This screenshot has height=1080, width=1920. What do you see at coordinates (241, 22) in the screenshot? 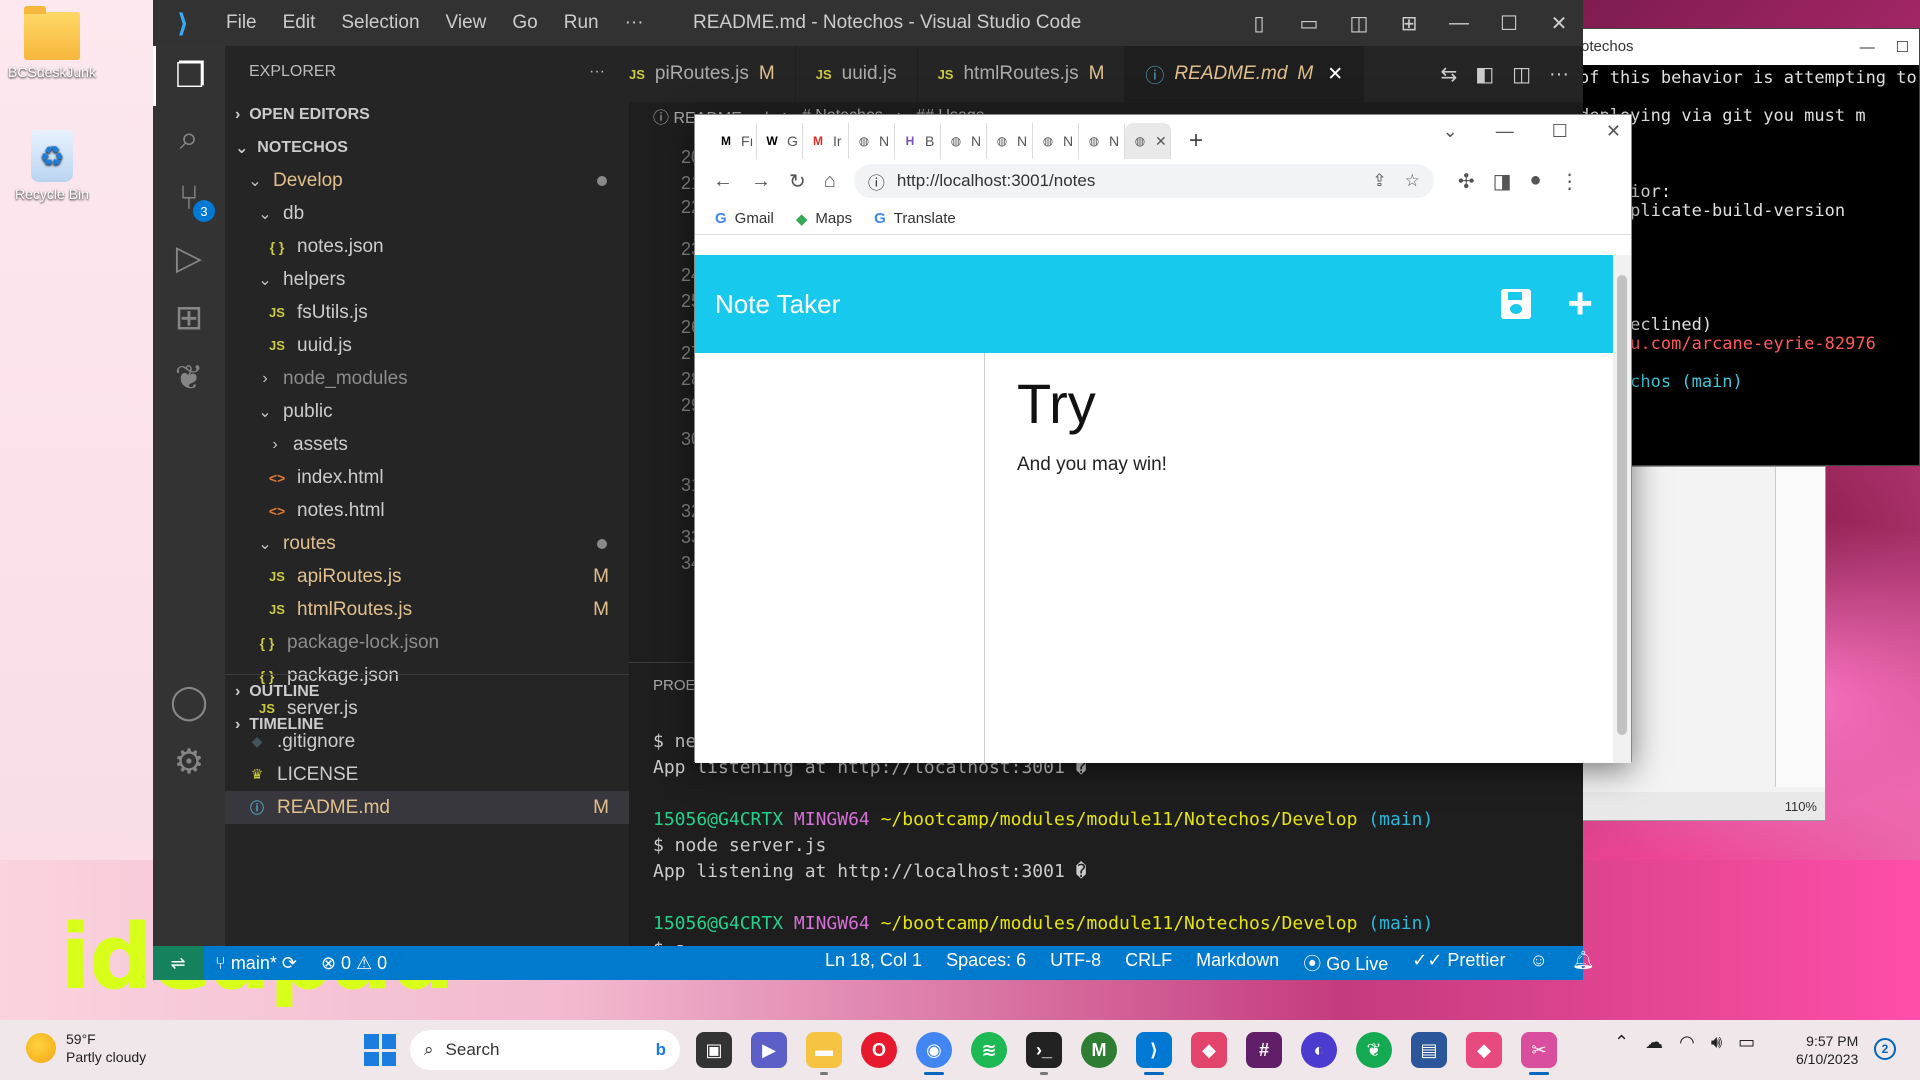
I see `menu-item-file: File` at bounding box center [241, 22].